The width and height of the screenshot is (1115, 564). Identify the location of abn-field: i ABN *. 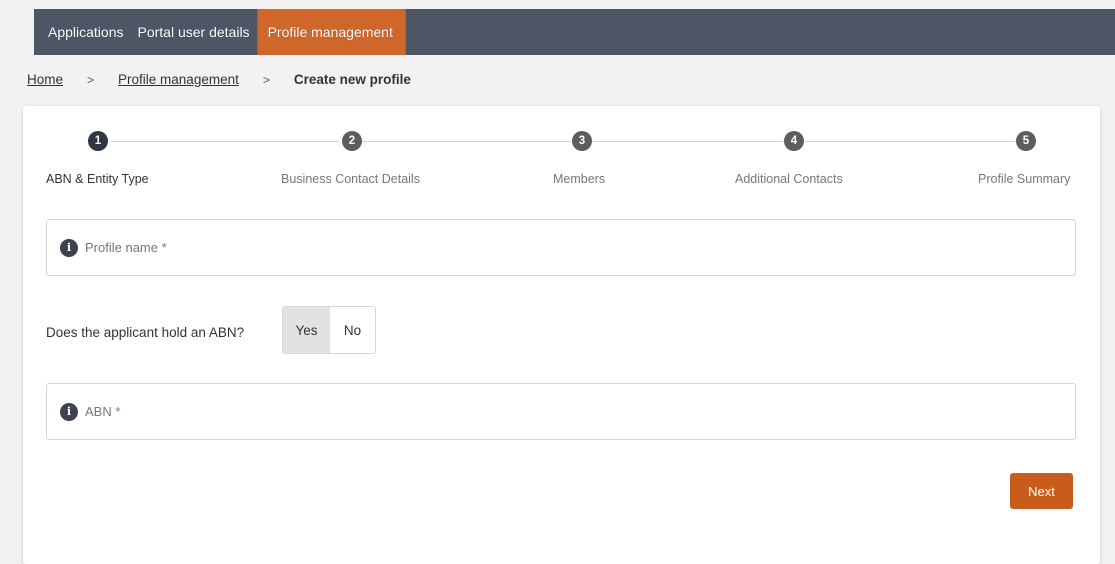
(561, 411).